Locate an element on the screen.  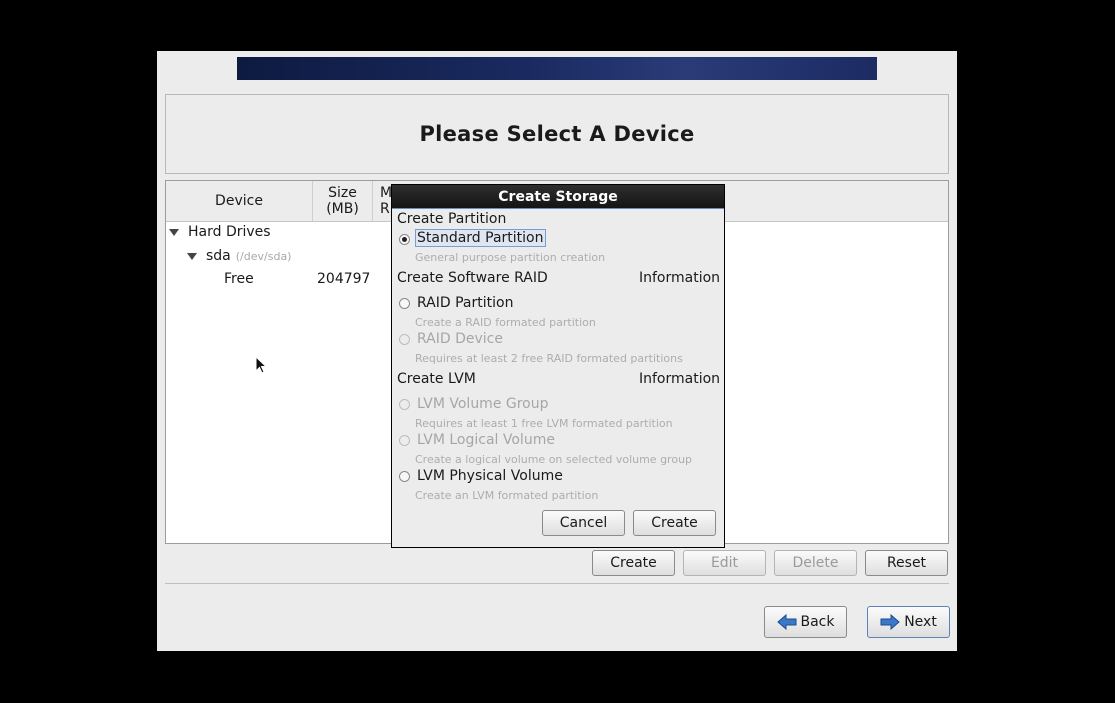
page-title-box: Please Select A Device is located at coordinates (557, 134).